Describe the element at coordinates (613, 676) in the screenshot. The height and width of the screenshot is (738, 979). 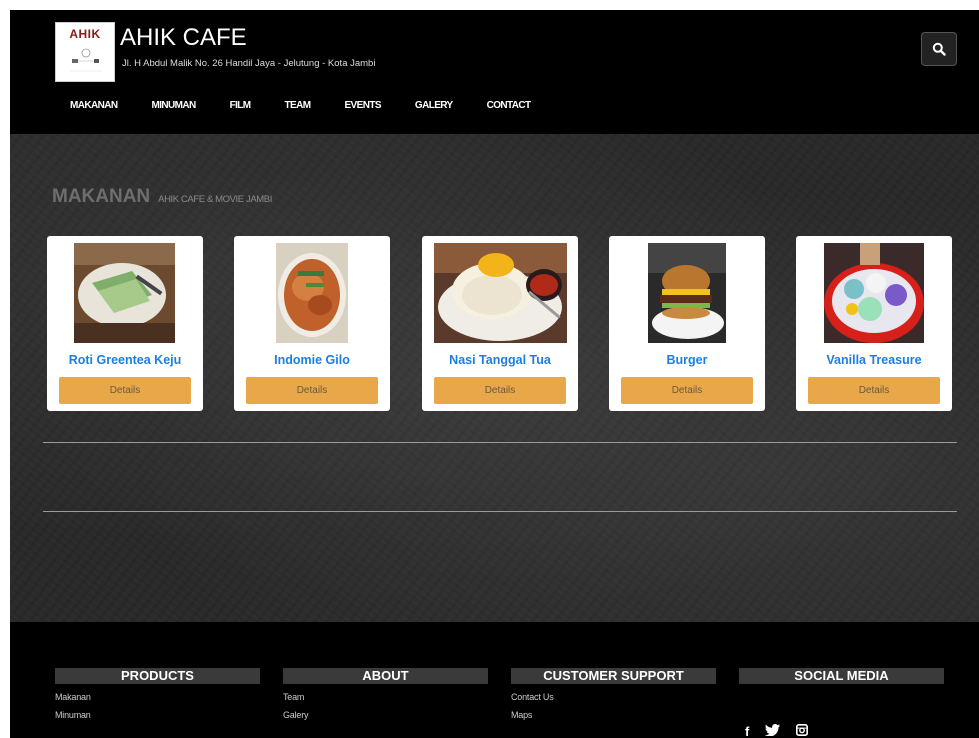
I see `footer-heading: CUSTOMER SUPPORT` at that location.